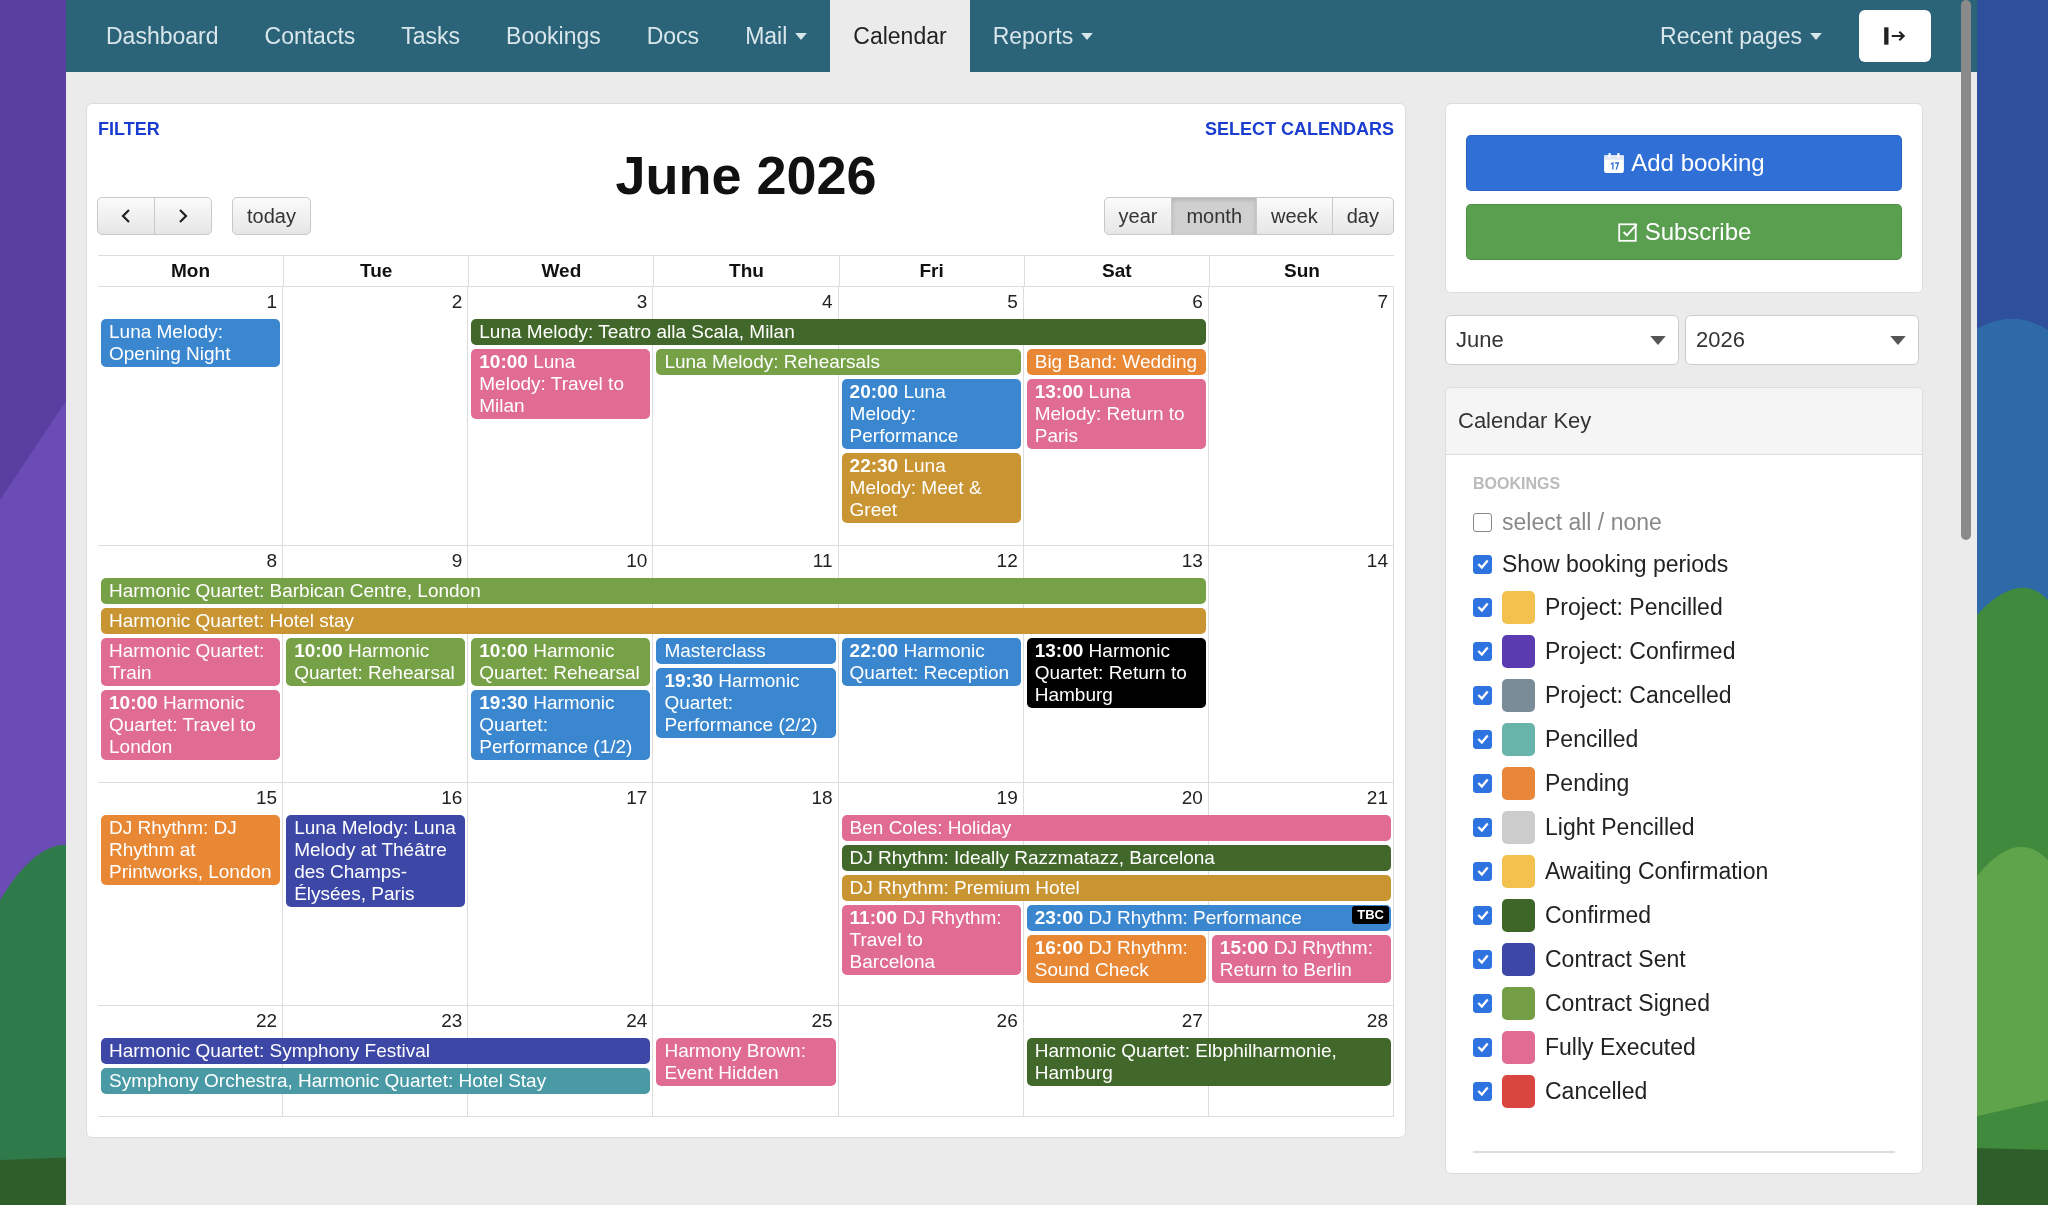 The height and width of the screenshot is (1205, 2048). I want to click on calendar-event: 15:00 DJ Rhythm: Return to Berlin, so click(1301, 959).